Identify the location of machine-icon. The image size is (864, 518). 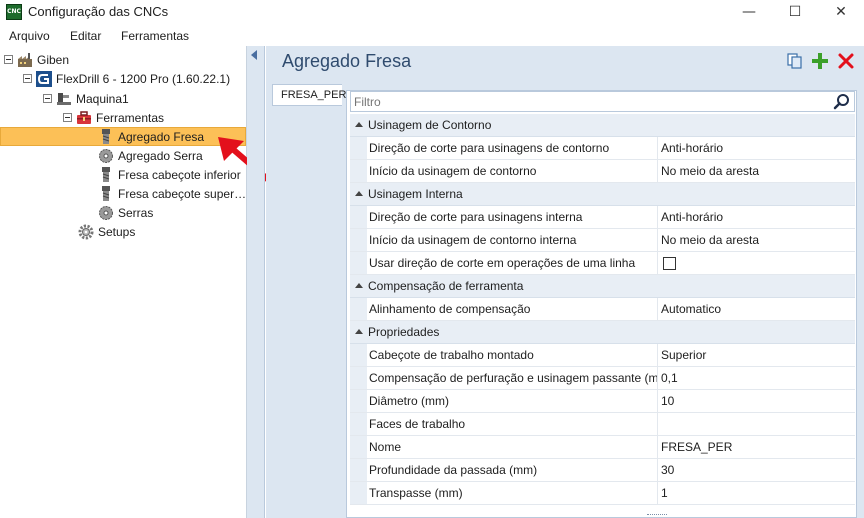
(64, 98).